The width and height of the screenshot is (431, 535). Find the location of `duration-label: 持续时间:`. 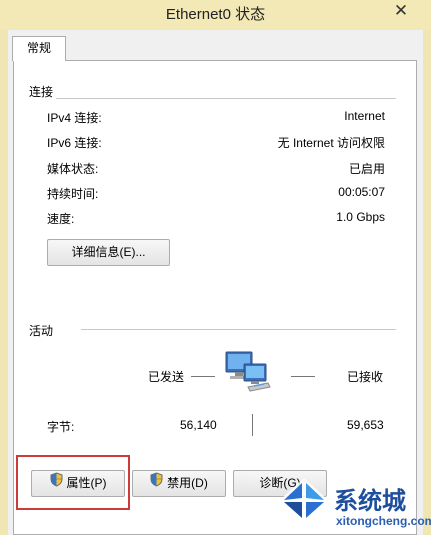

duration-label: 持续时间: is located at coordinates (73, 194).